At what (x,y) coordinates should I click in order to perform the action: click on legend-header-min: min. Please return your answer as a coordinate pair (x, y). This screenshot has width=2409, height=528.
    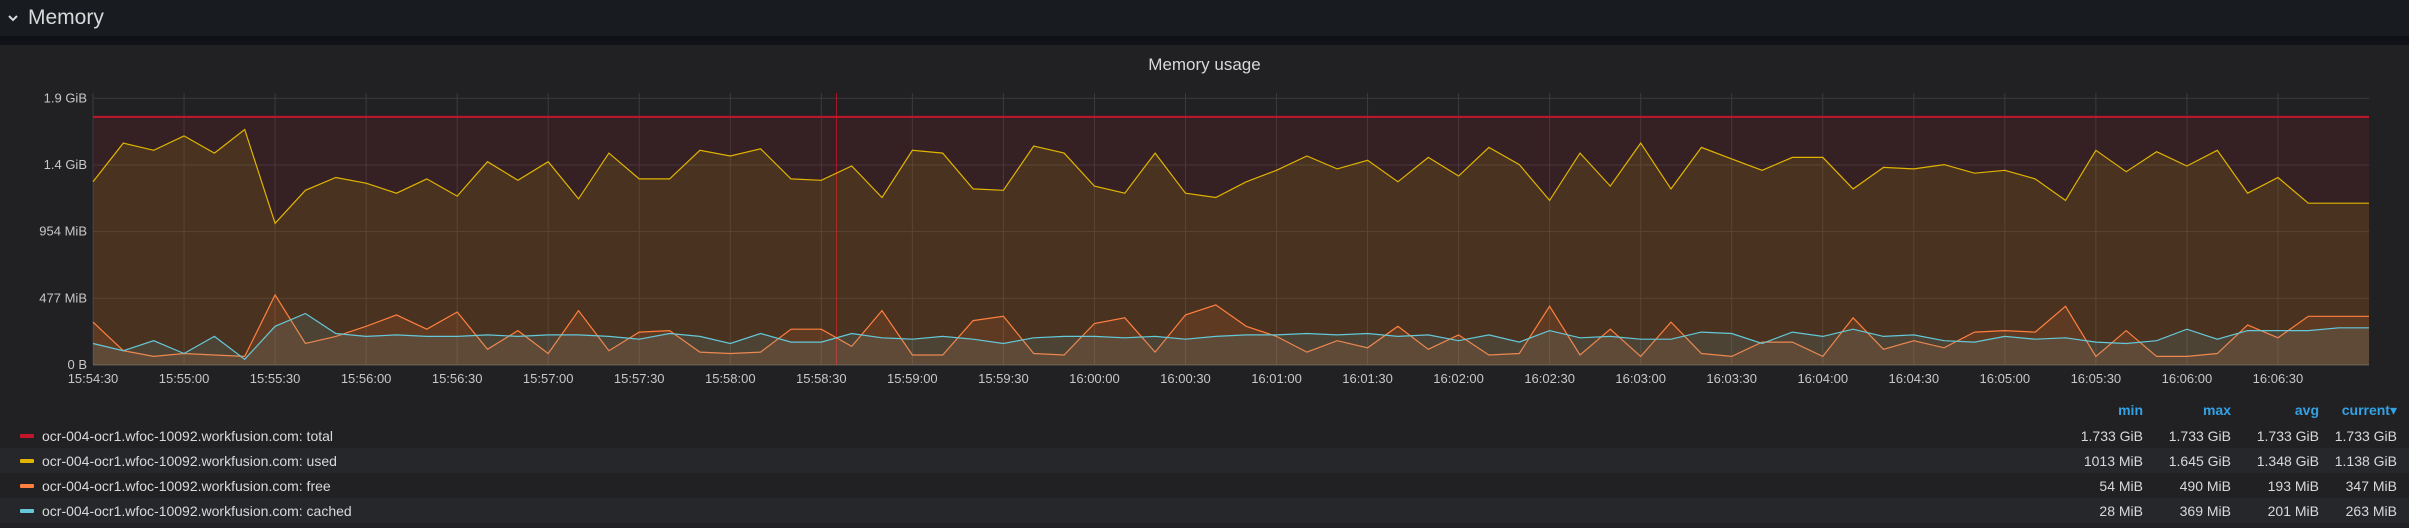
    Looking at the image, I should click on (2099, 412).